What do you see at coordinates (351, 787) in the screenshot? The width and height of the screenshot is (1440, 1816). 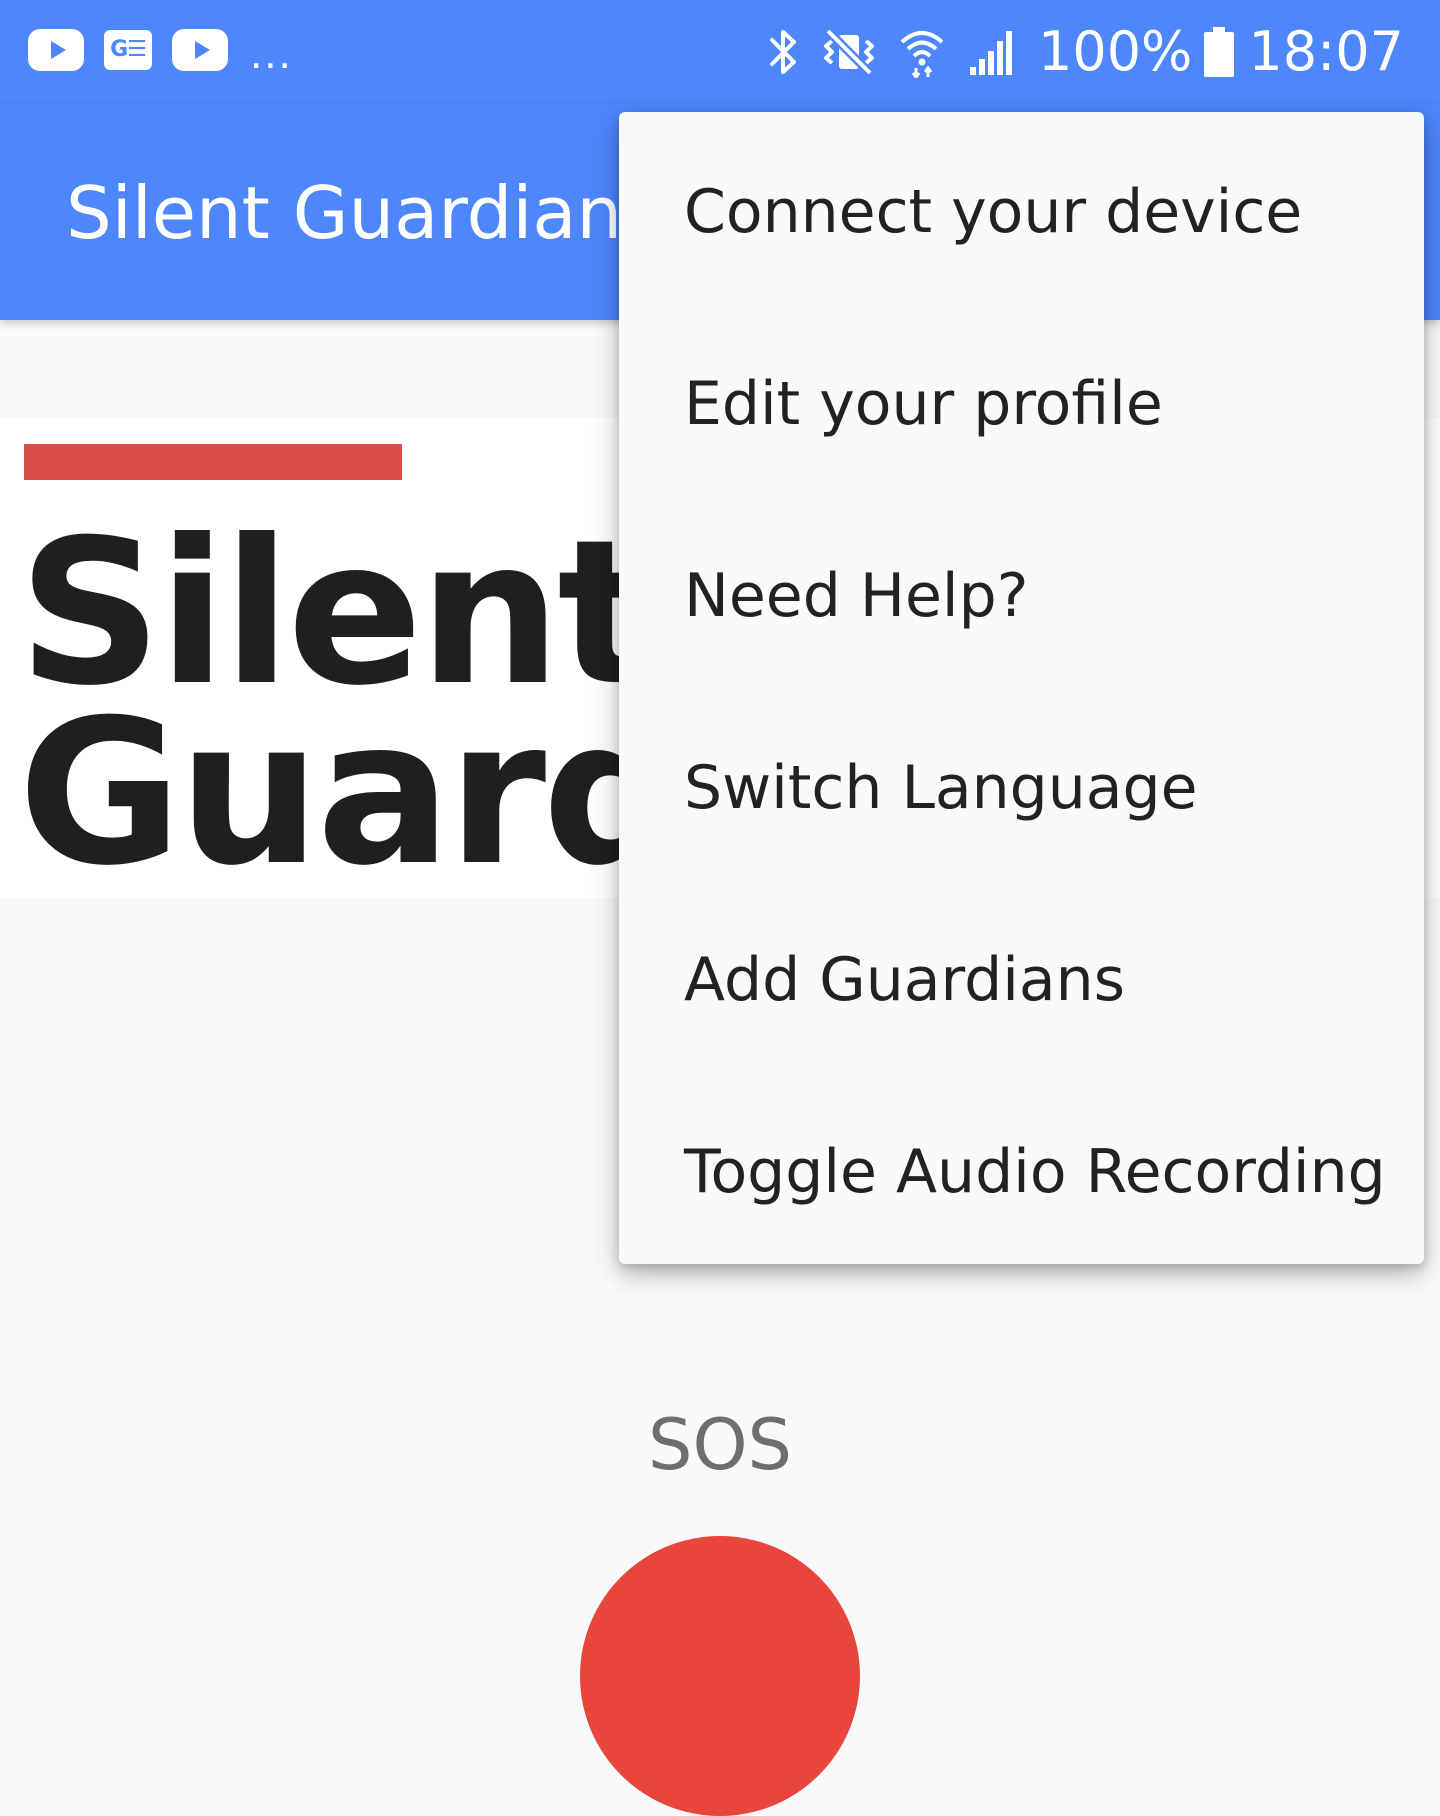 I see `logo-text-line2: Guard` at bounding box center [351, 787].